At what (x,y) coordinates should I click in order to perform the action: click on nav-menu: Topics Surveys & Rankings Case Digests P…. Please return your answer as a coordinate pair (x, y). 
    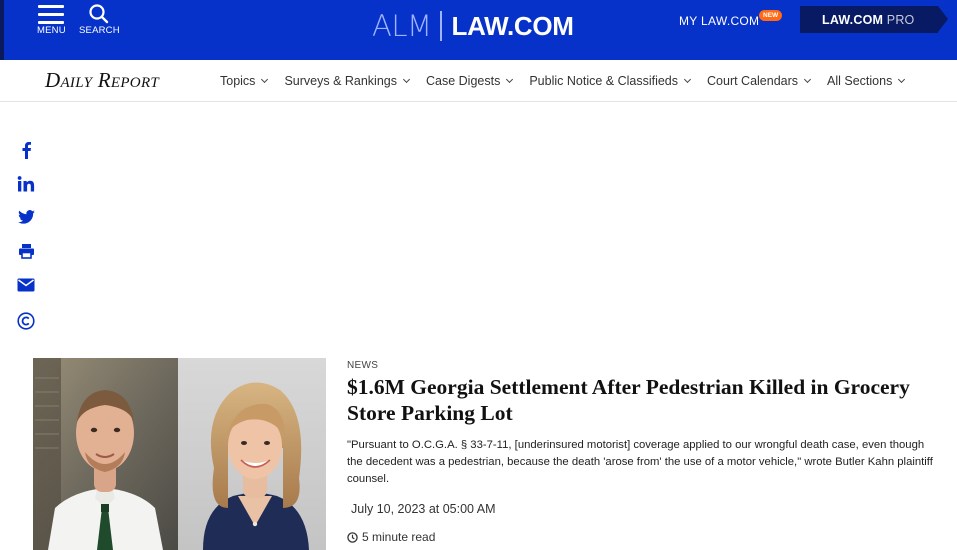
    Looking at the image, I should click on (570, 81).